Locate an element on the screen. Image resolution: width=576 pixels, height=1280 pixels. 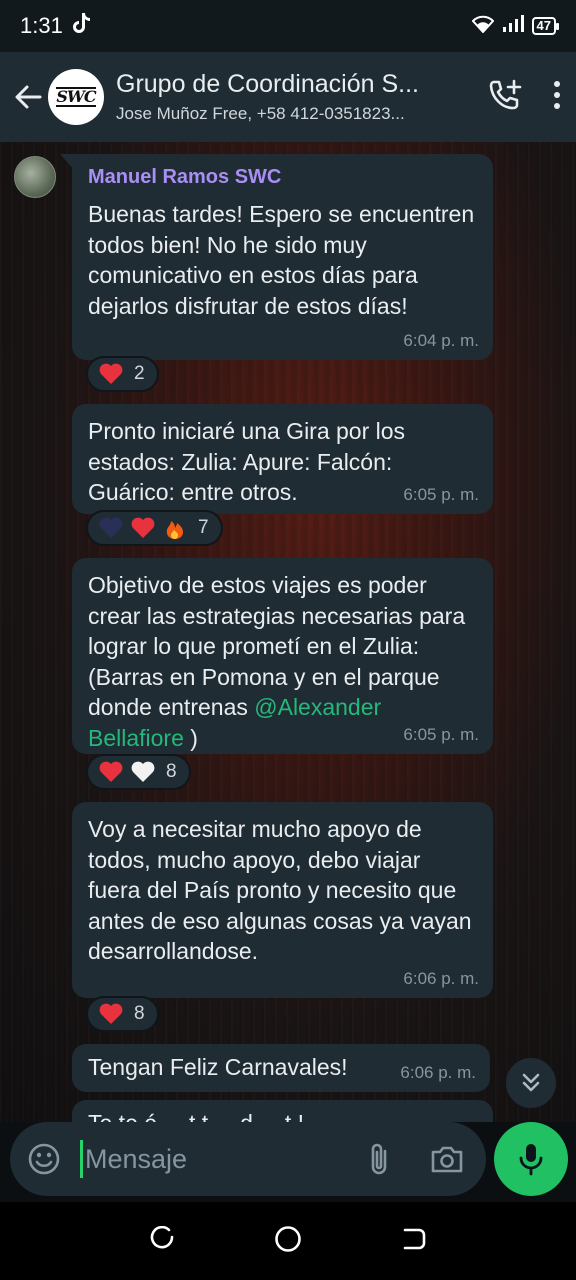
white-heart-icon is located at coordinates (143, 771).